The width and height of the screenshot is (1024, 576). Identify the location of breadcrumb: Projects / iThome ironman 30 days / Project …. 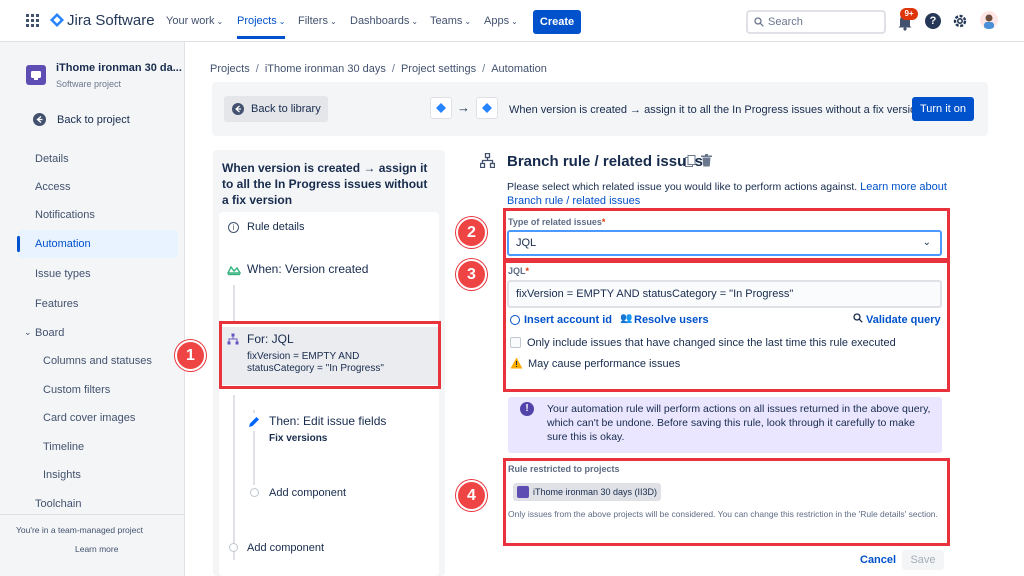
(378, 69).